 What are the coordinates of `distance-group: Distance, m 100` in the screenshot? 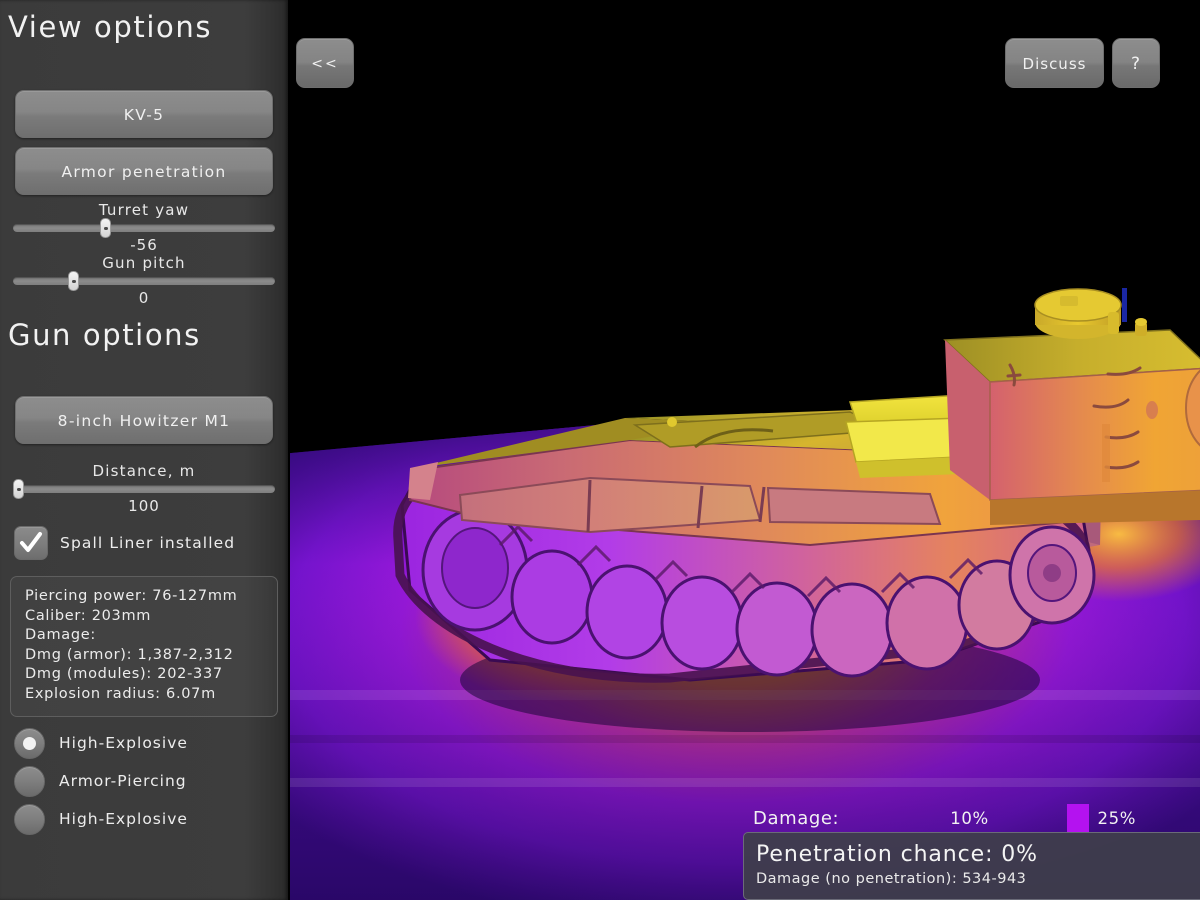 It's located at (144, 488).